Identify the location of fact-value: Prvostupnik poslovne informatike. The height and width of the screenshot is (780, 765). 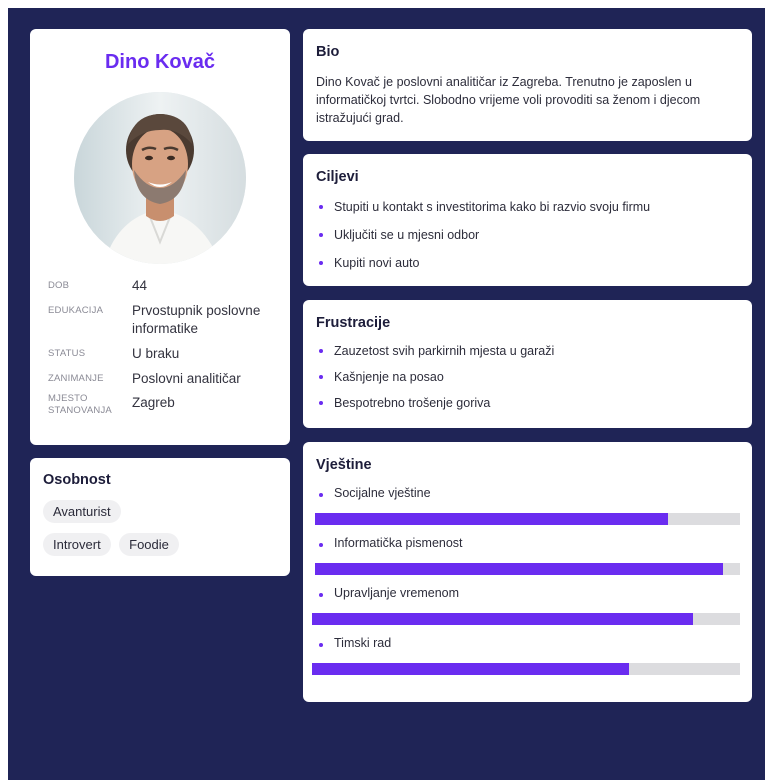
(196, 319).